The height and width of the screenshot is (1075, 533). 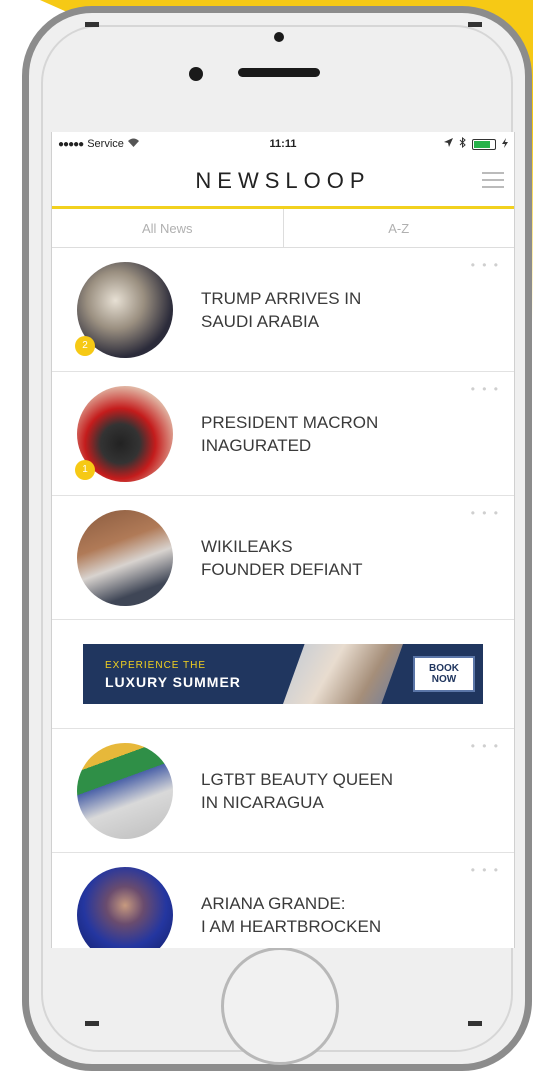 What do you see at coordinates (321, 310) in the screenshot?
I see `news-headline: TRUMP ARRIVES IN SAUDI ARABIA` at bounding box center [321, 310].